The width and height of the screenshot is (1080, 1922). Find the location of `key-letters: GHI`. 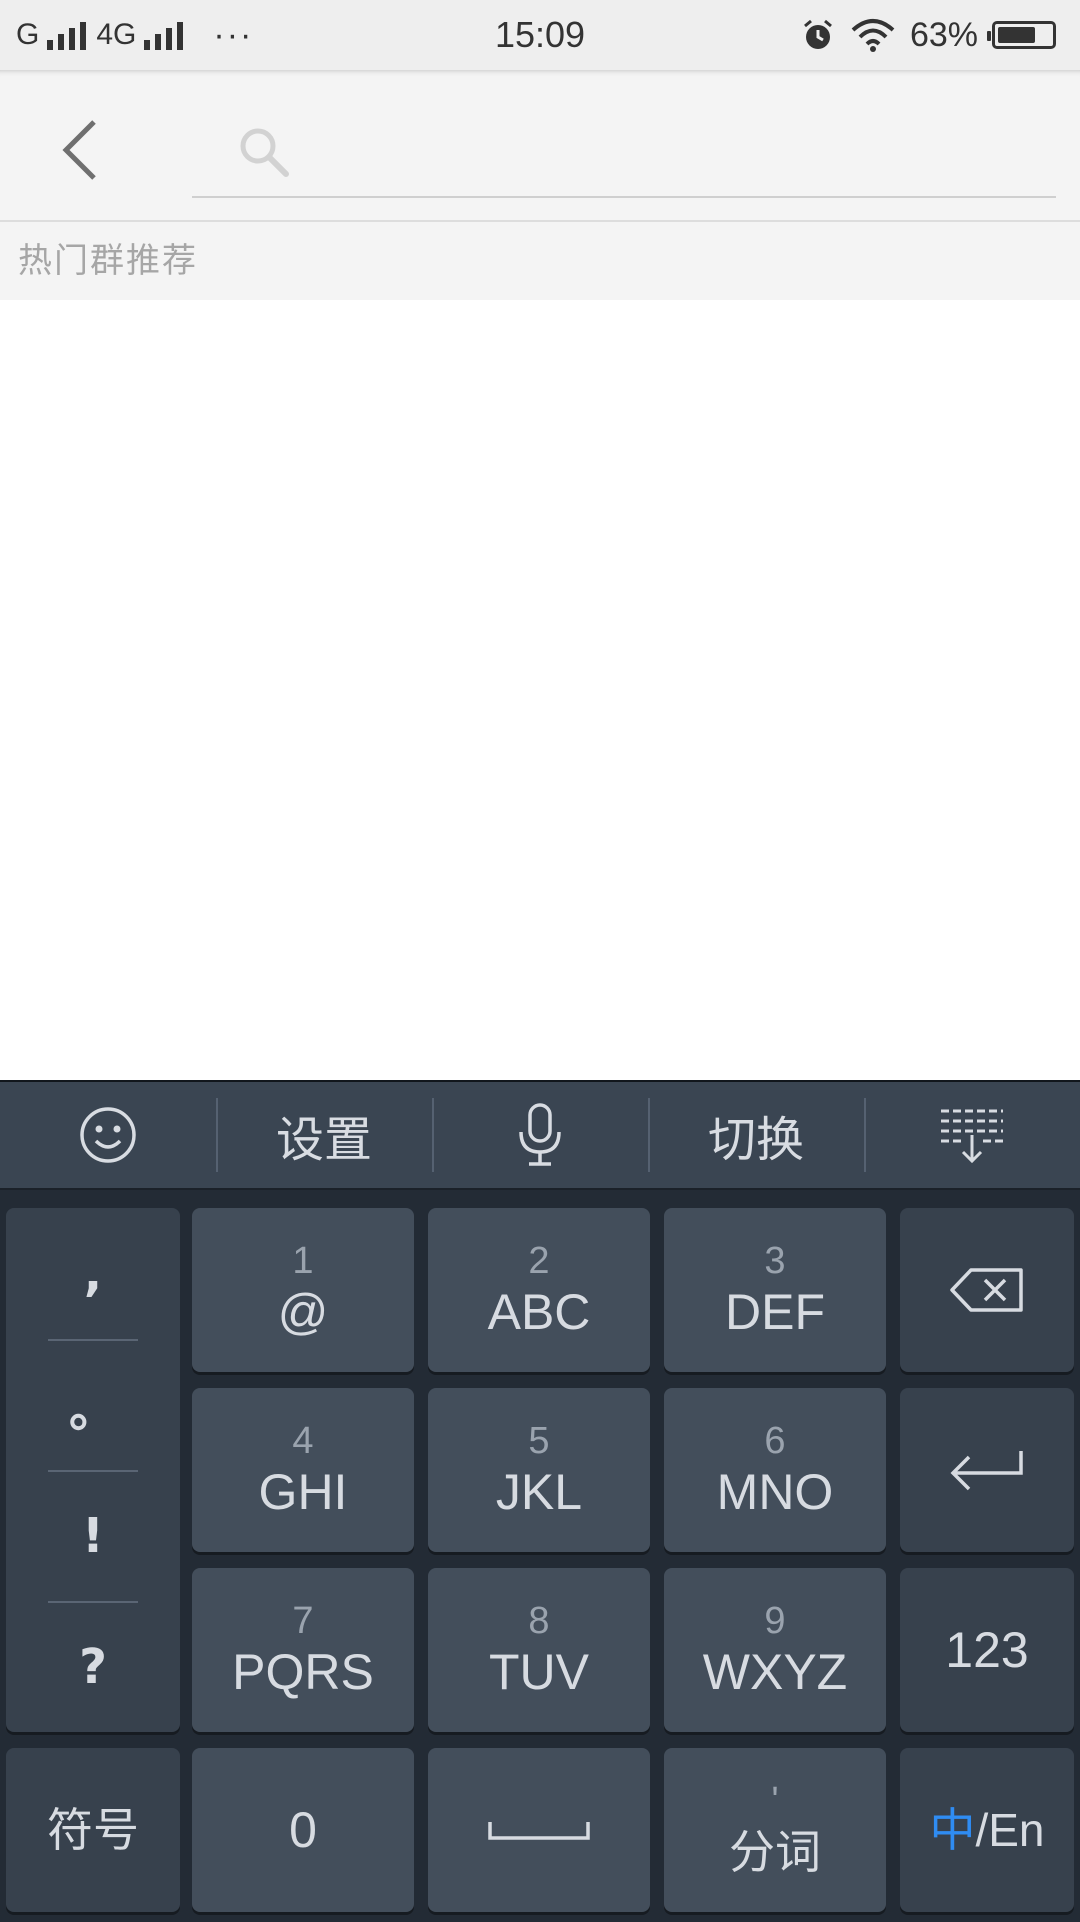

key-letters: GHI is located at coordinates (303, 1492).